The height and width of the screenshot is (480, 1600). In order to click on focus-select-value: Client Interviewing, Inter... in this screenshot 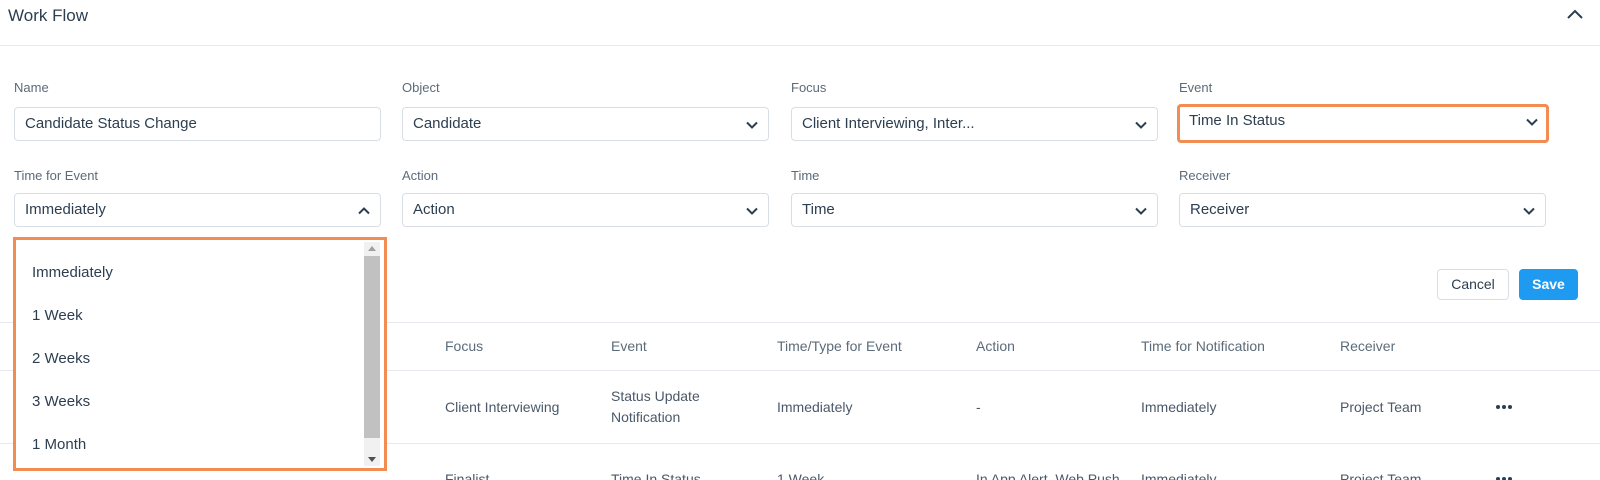, I will do `click(888, 123)`.